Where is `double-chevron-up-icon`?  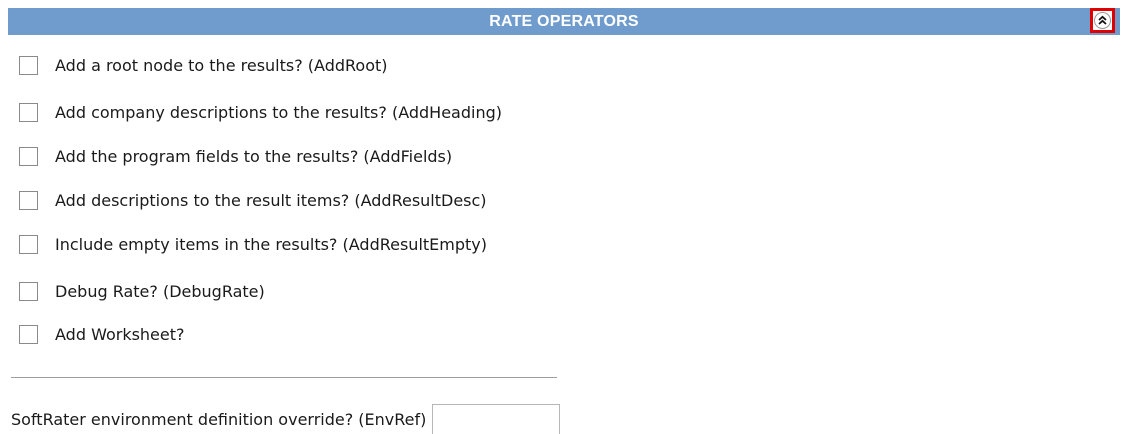 double-chevron-up-icon is located at coordinates (1102, 20).